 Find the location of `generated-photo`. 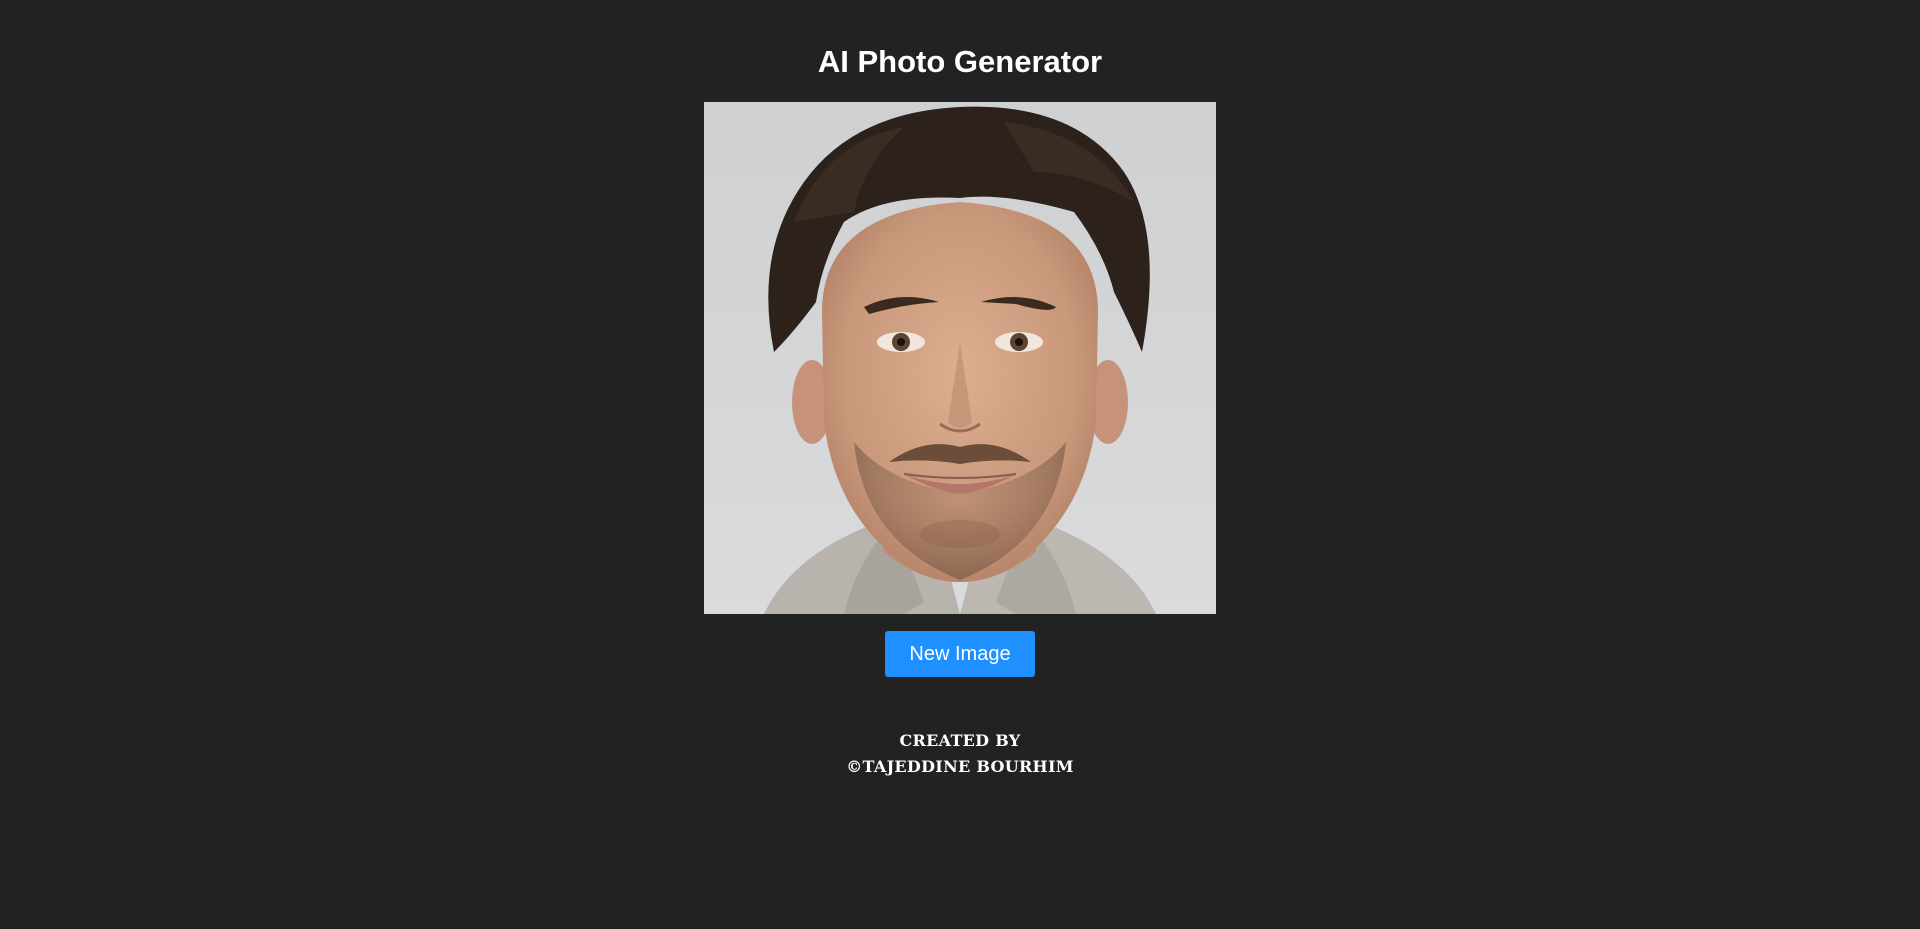

generated-photo is located at coordinates (960, 358).